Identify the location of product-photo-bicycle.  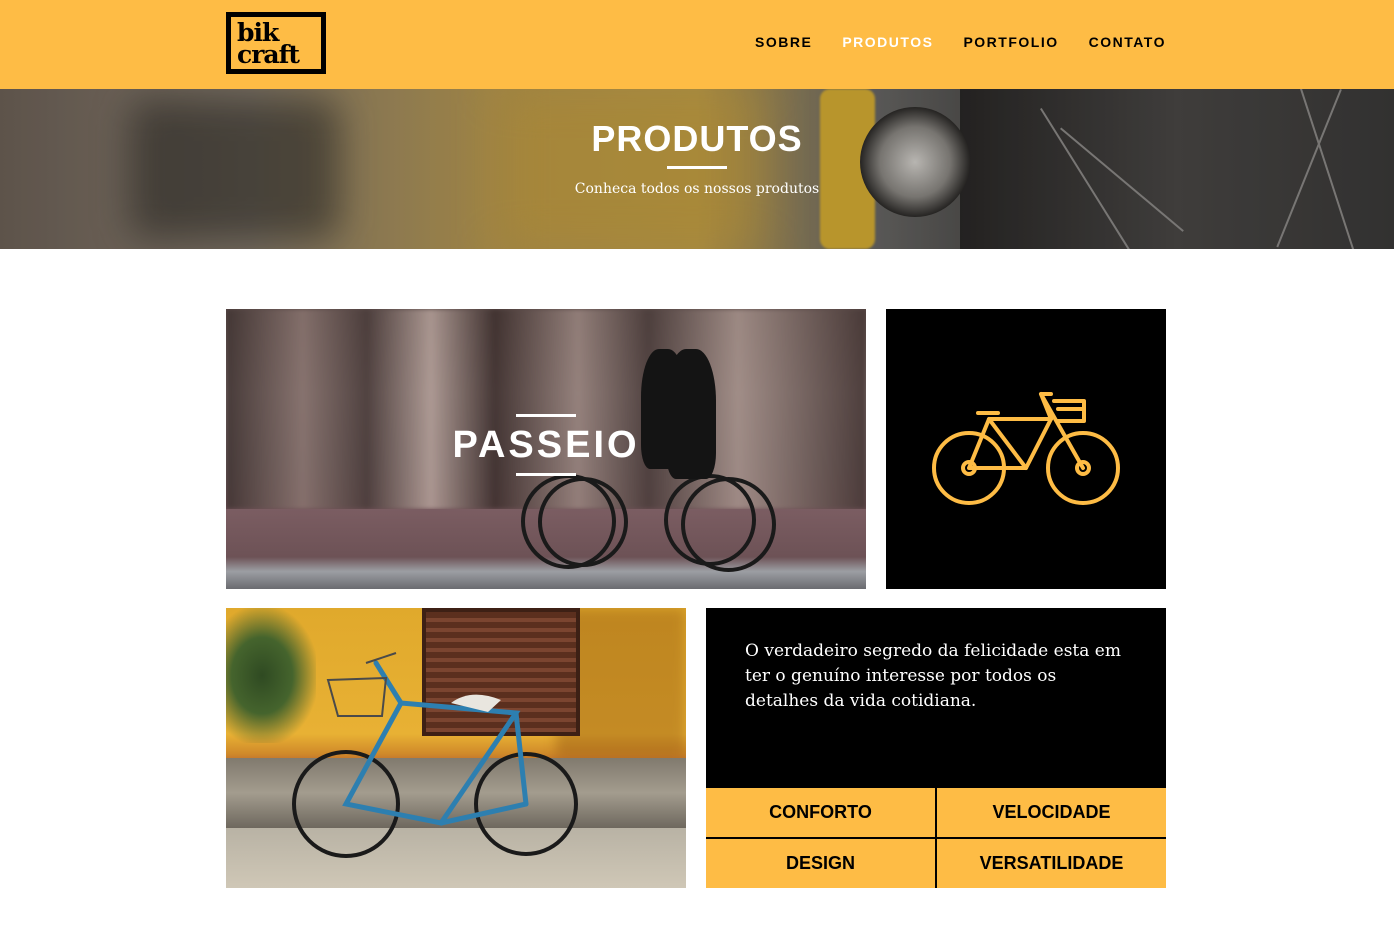
(456, 748).